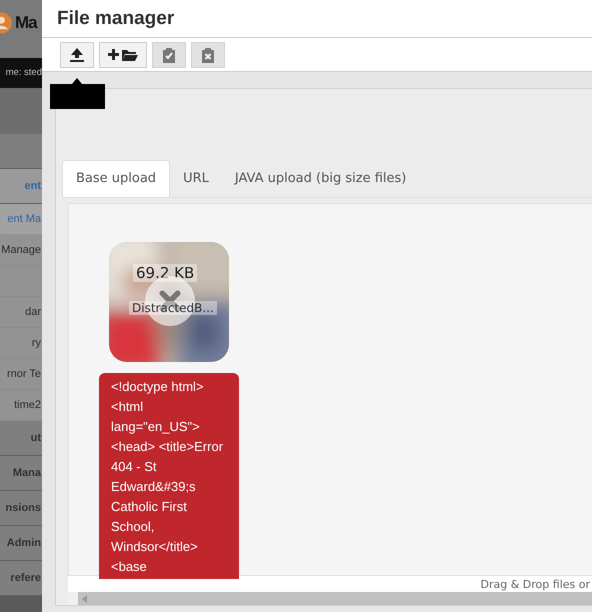 This screenshot has width=592, height=612. I want to click on sidebar-item: ry, so click(21, 343).